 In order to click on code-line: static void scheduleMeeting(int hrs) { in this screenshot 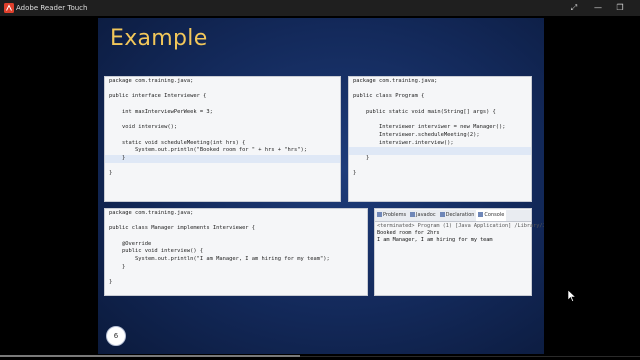, I will do `click(177, 142)`.